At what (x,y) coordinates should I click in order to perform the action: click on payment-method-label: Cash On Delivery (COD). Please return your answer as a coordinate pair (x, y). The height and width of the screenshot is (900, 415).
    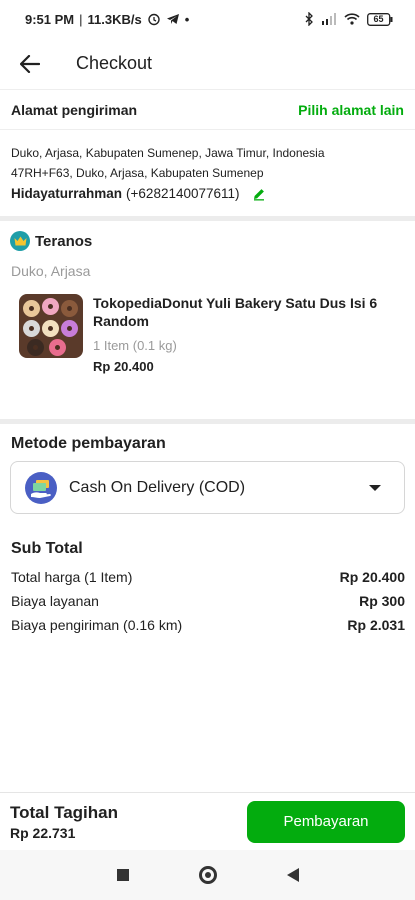
    Looking at the image, I should click on (157, 487).